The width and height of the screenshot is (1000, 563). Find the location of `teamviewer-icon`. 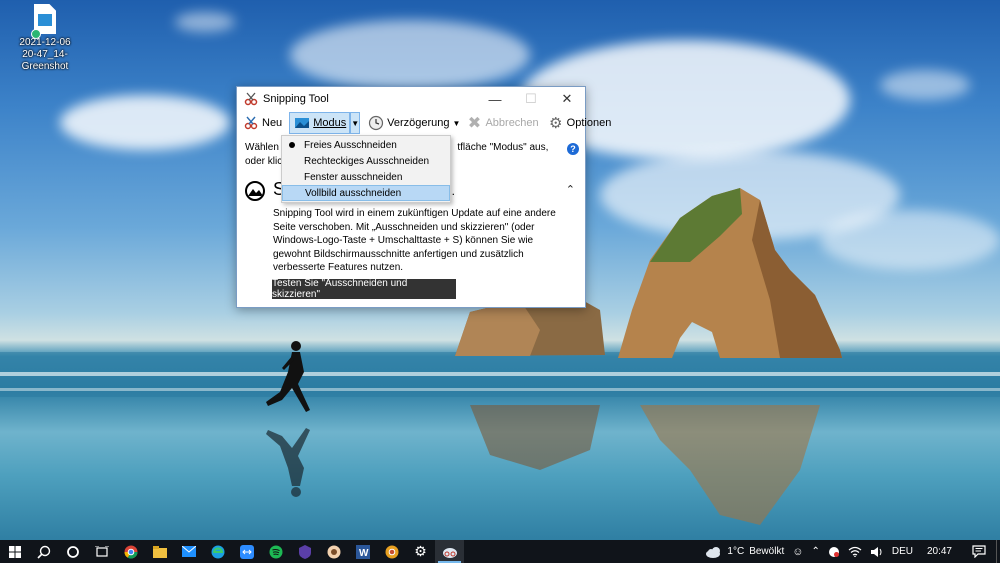

teamviewer-icon is located at coordinates (246, 551).